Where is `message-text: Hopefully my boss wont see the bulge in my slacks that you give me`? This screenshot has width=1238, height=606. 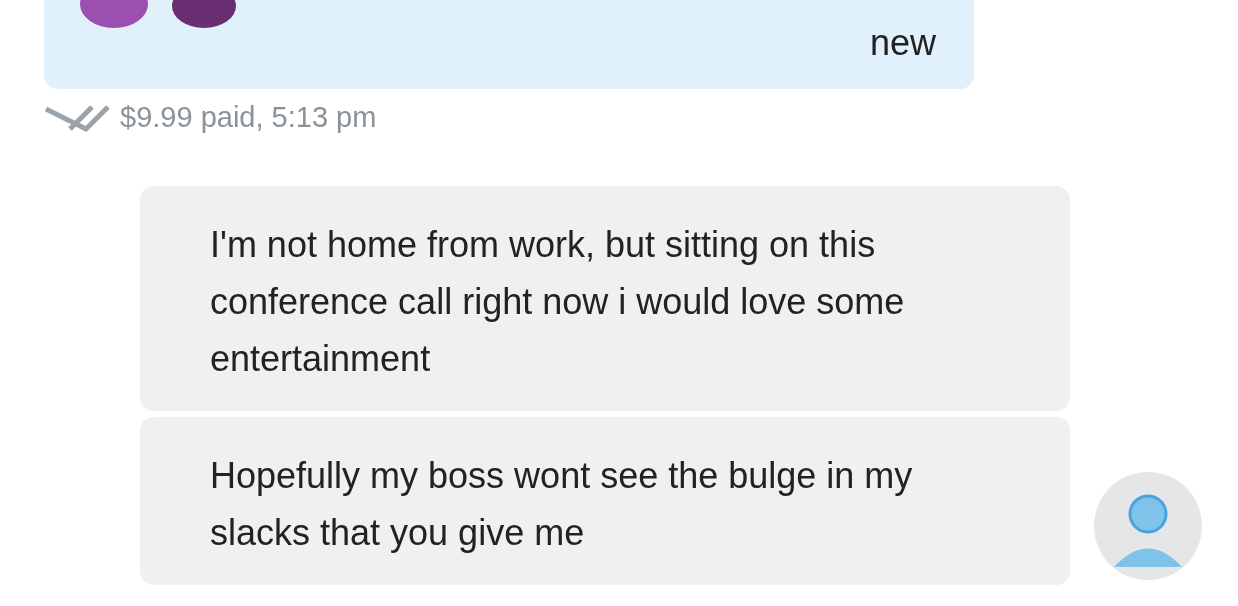
message-text: Hopefully my boss wont see the bulge in my slacks that you give me is located at coordinates (562, 504).